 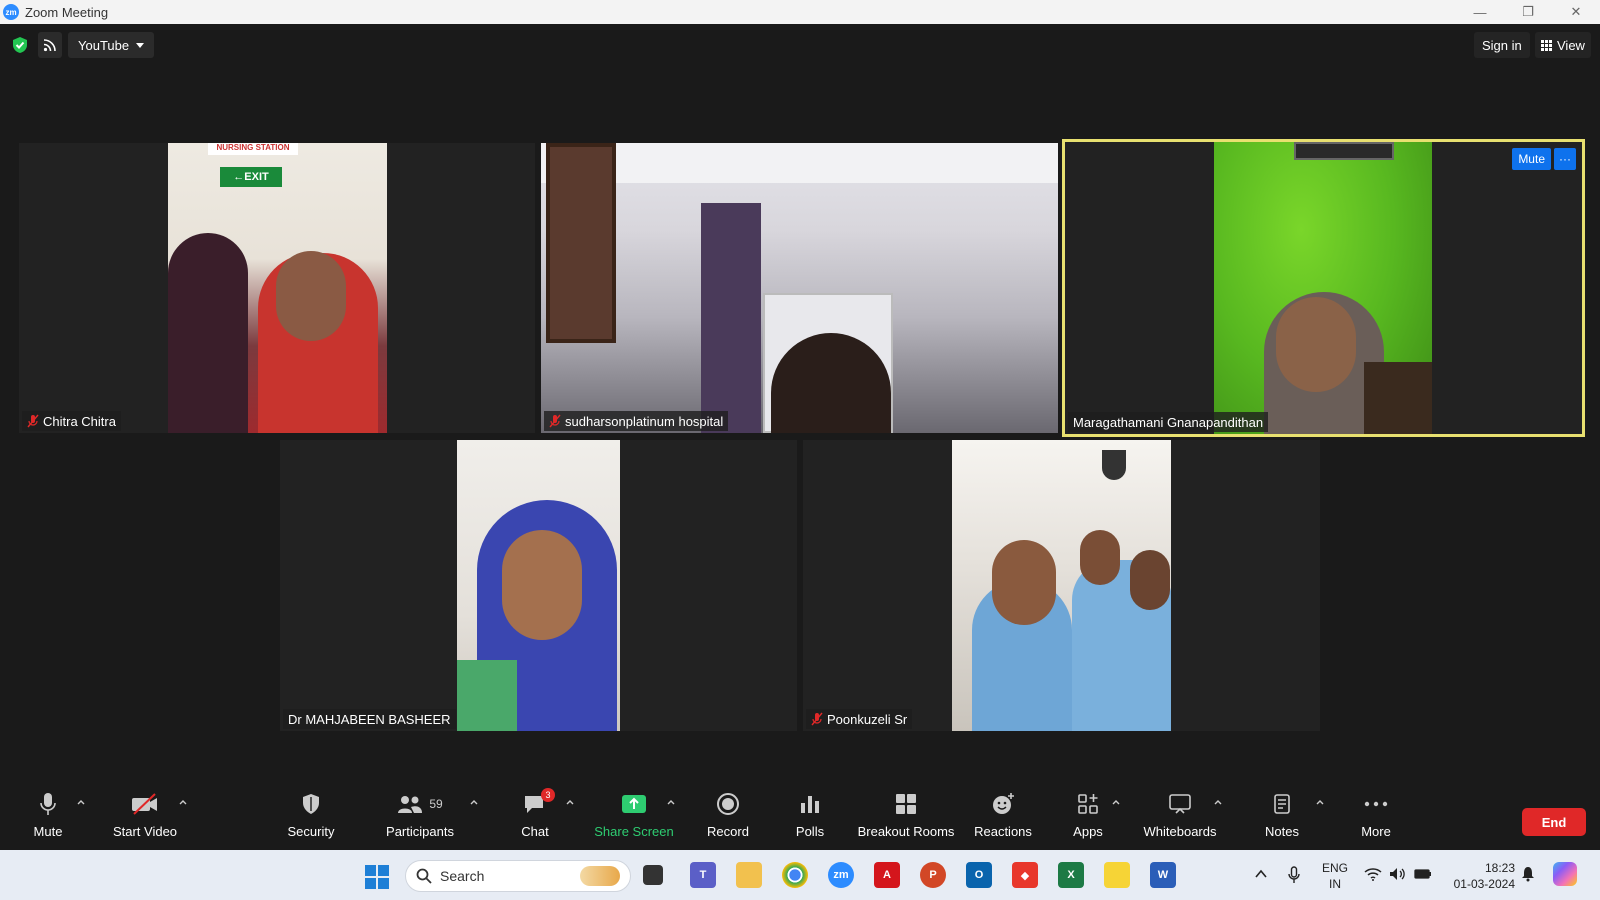 I want to click on breakout-rooms-icon, so click(x=906, y=804).